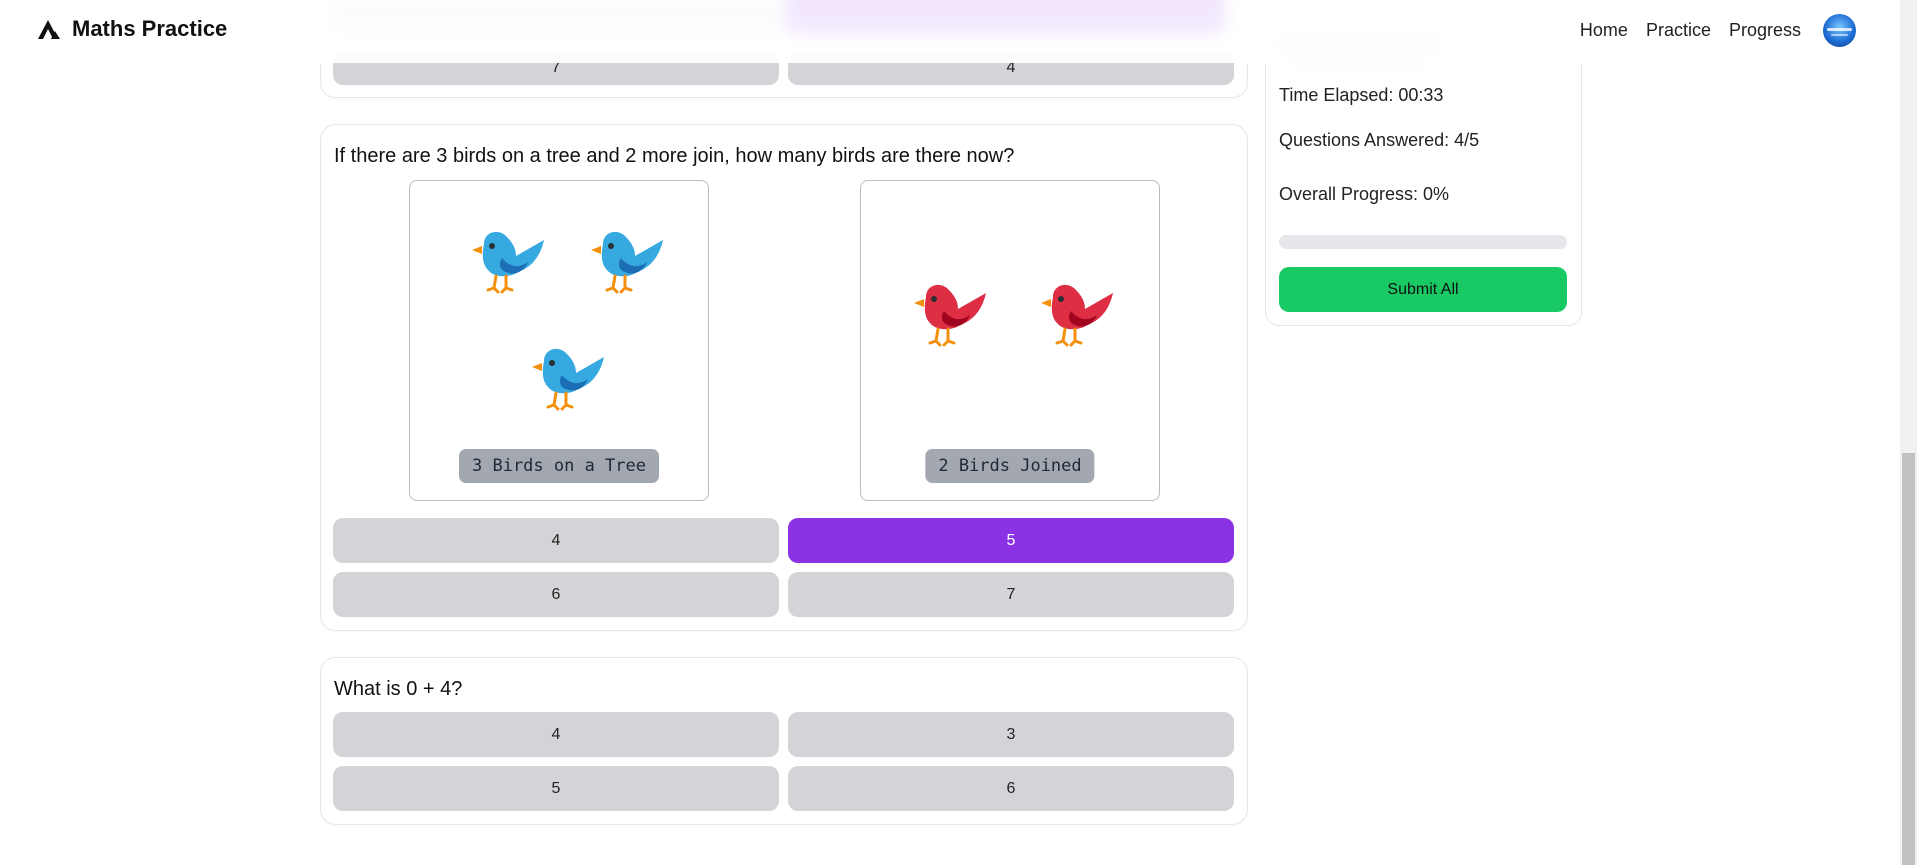 The width and height of the screenshot is (1917, 865). Describe the element at coordinates (49, 29) in the screenshot. I see `logo-icon` at that location.